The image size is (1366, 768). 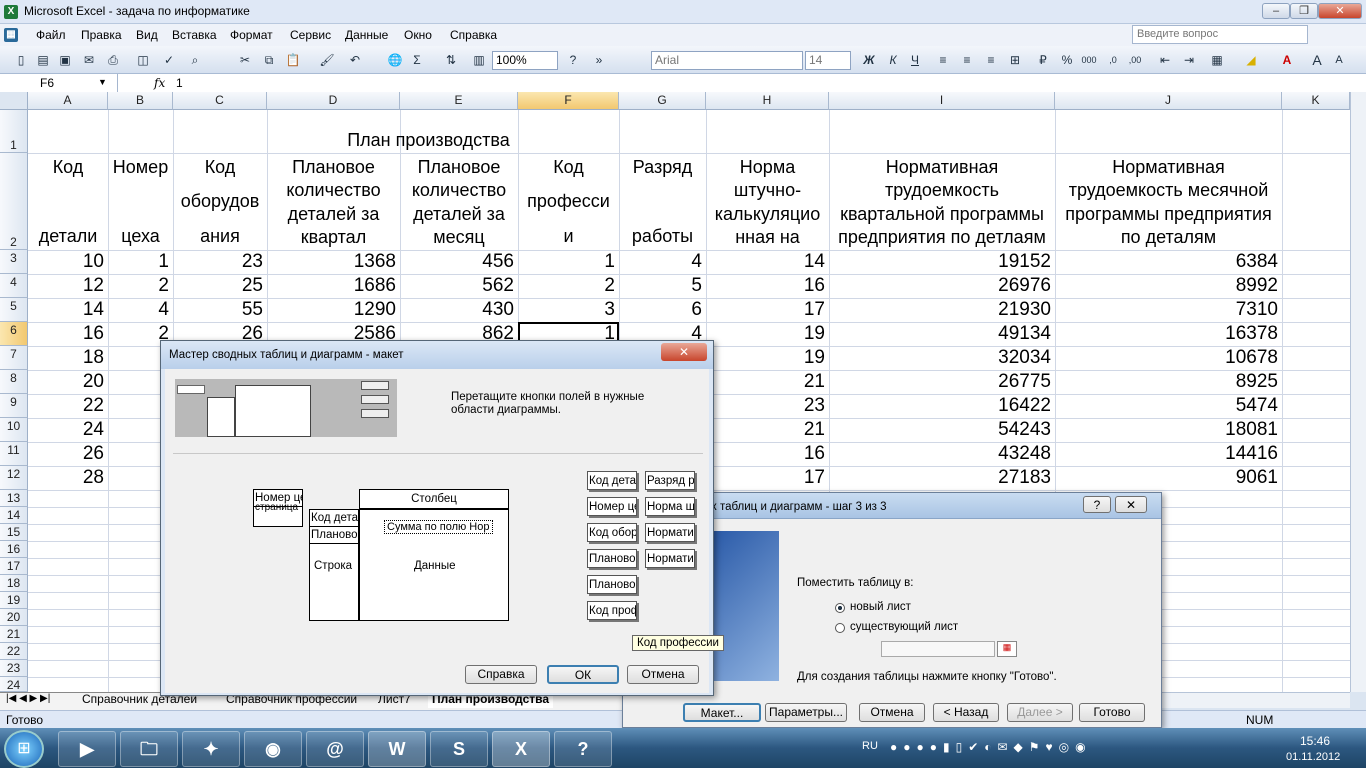 I want to click on cell-col-h-r6: 19, so click(x=767, y=334).